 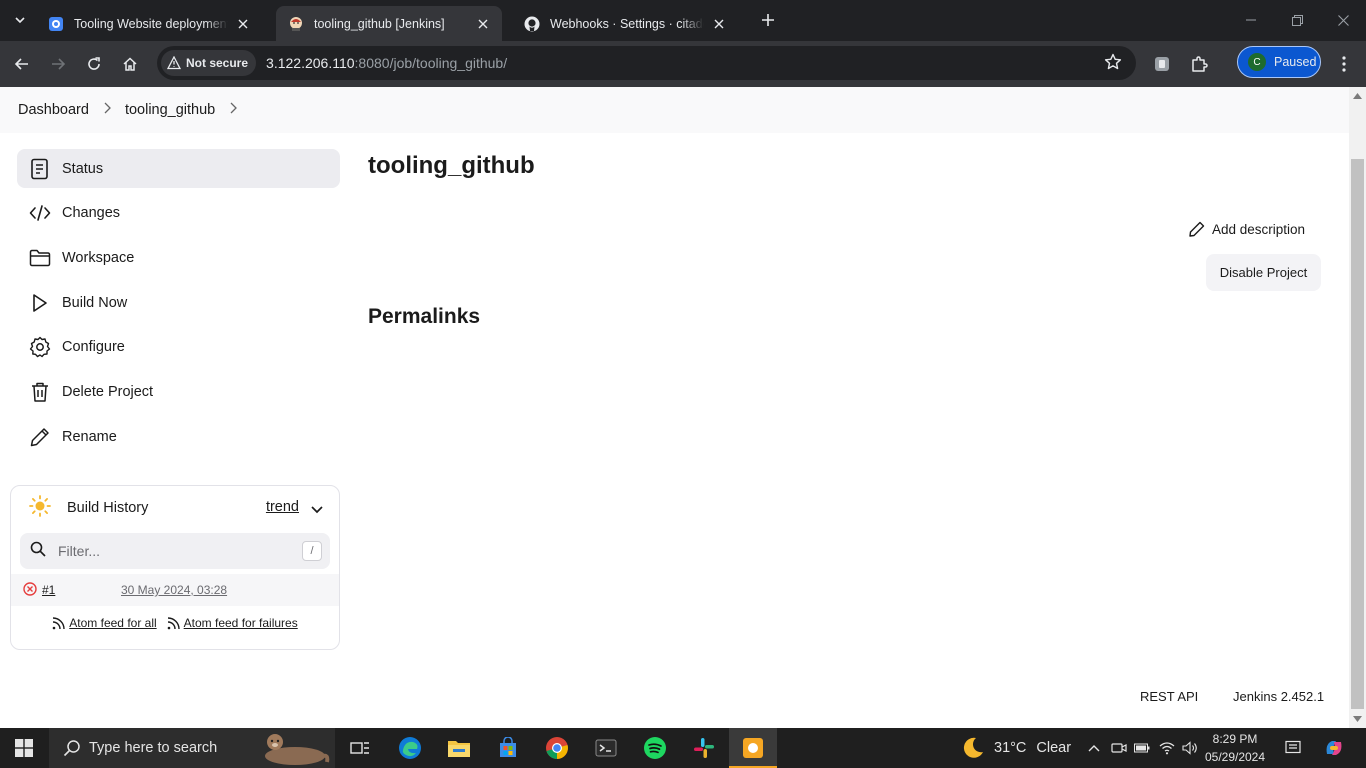 I want to click on extensions-menu-button, so click(x=1199, y=64).